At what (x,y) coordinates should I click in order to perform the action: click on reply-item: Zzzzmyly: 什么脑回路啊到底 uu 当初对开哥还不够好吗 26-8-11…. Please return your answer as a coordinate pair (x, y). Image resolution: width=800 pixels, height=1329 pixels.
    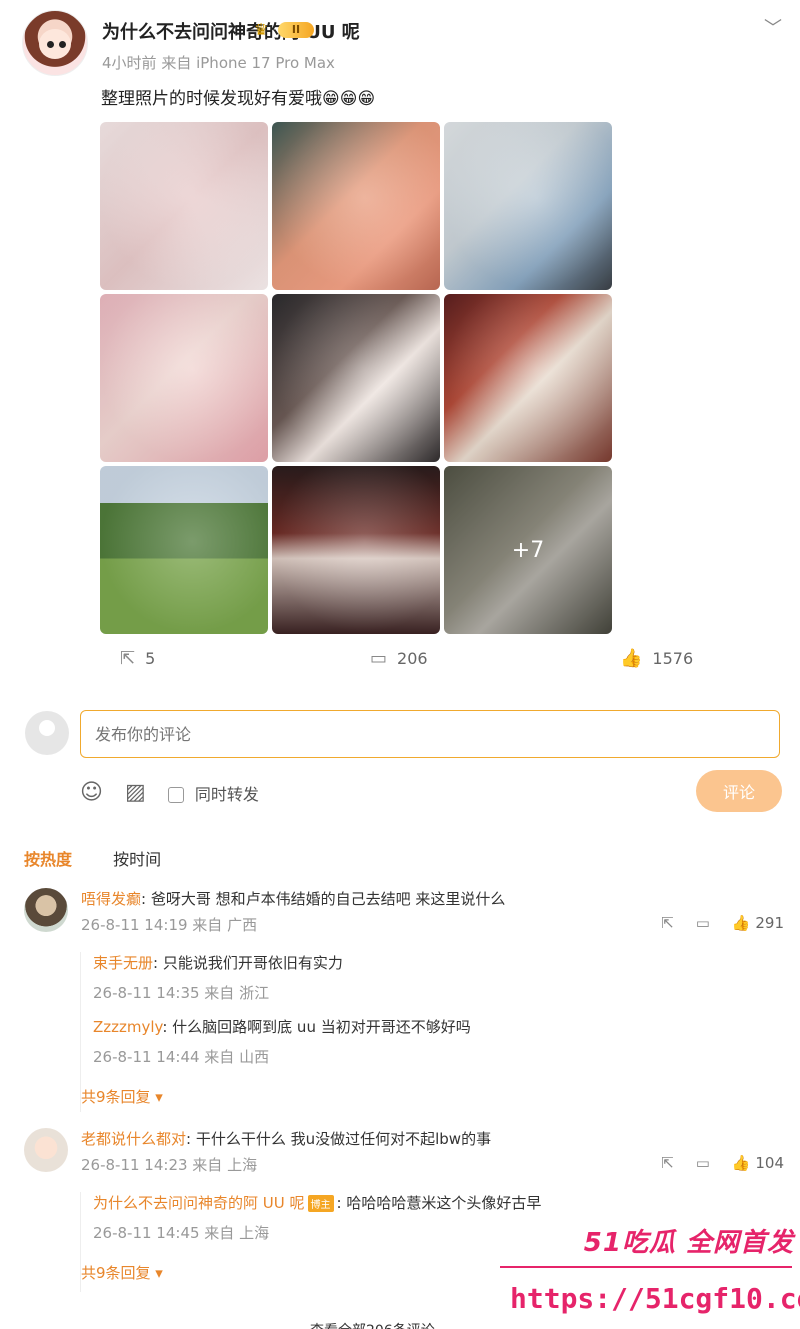
    Looking at the image, I should click on (282, 1042).